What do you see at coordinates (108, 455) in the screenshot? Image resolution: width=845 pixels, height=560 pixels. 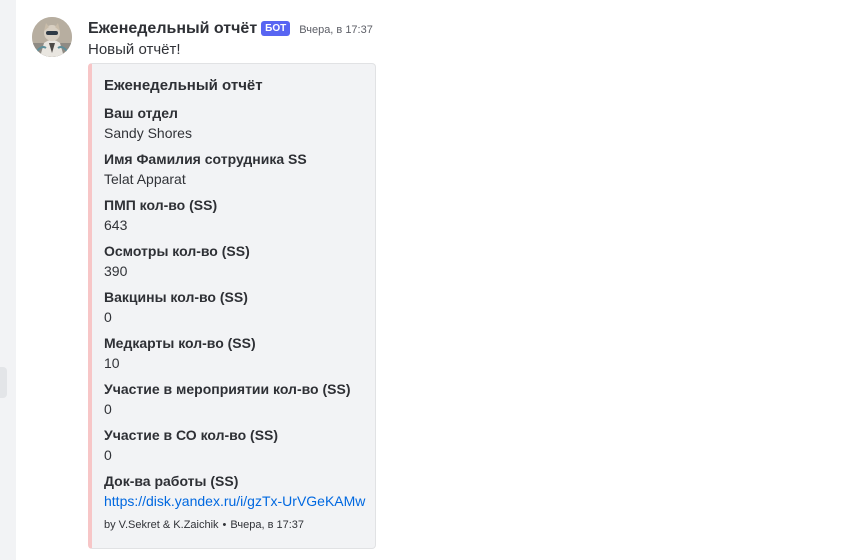 I see `field-value-so: 0` at bounding box center [108, 455].